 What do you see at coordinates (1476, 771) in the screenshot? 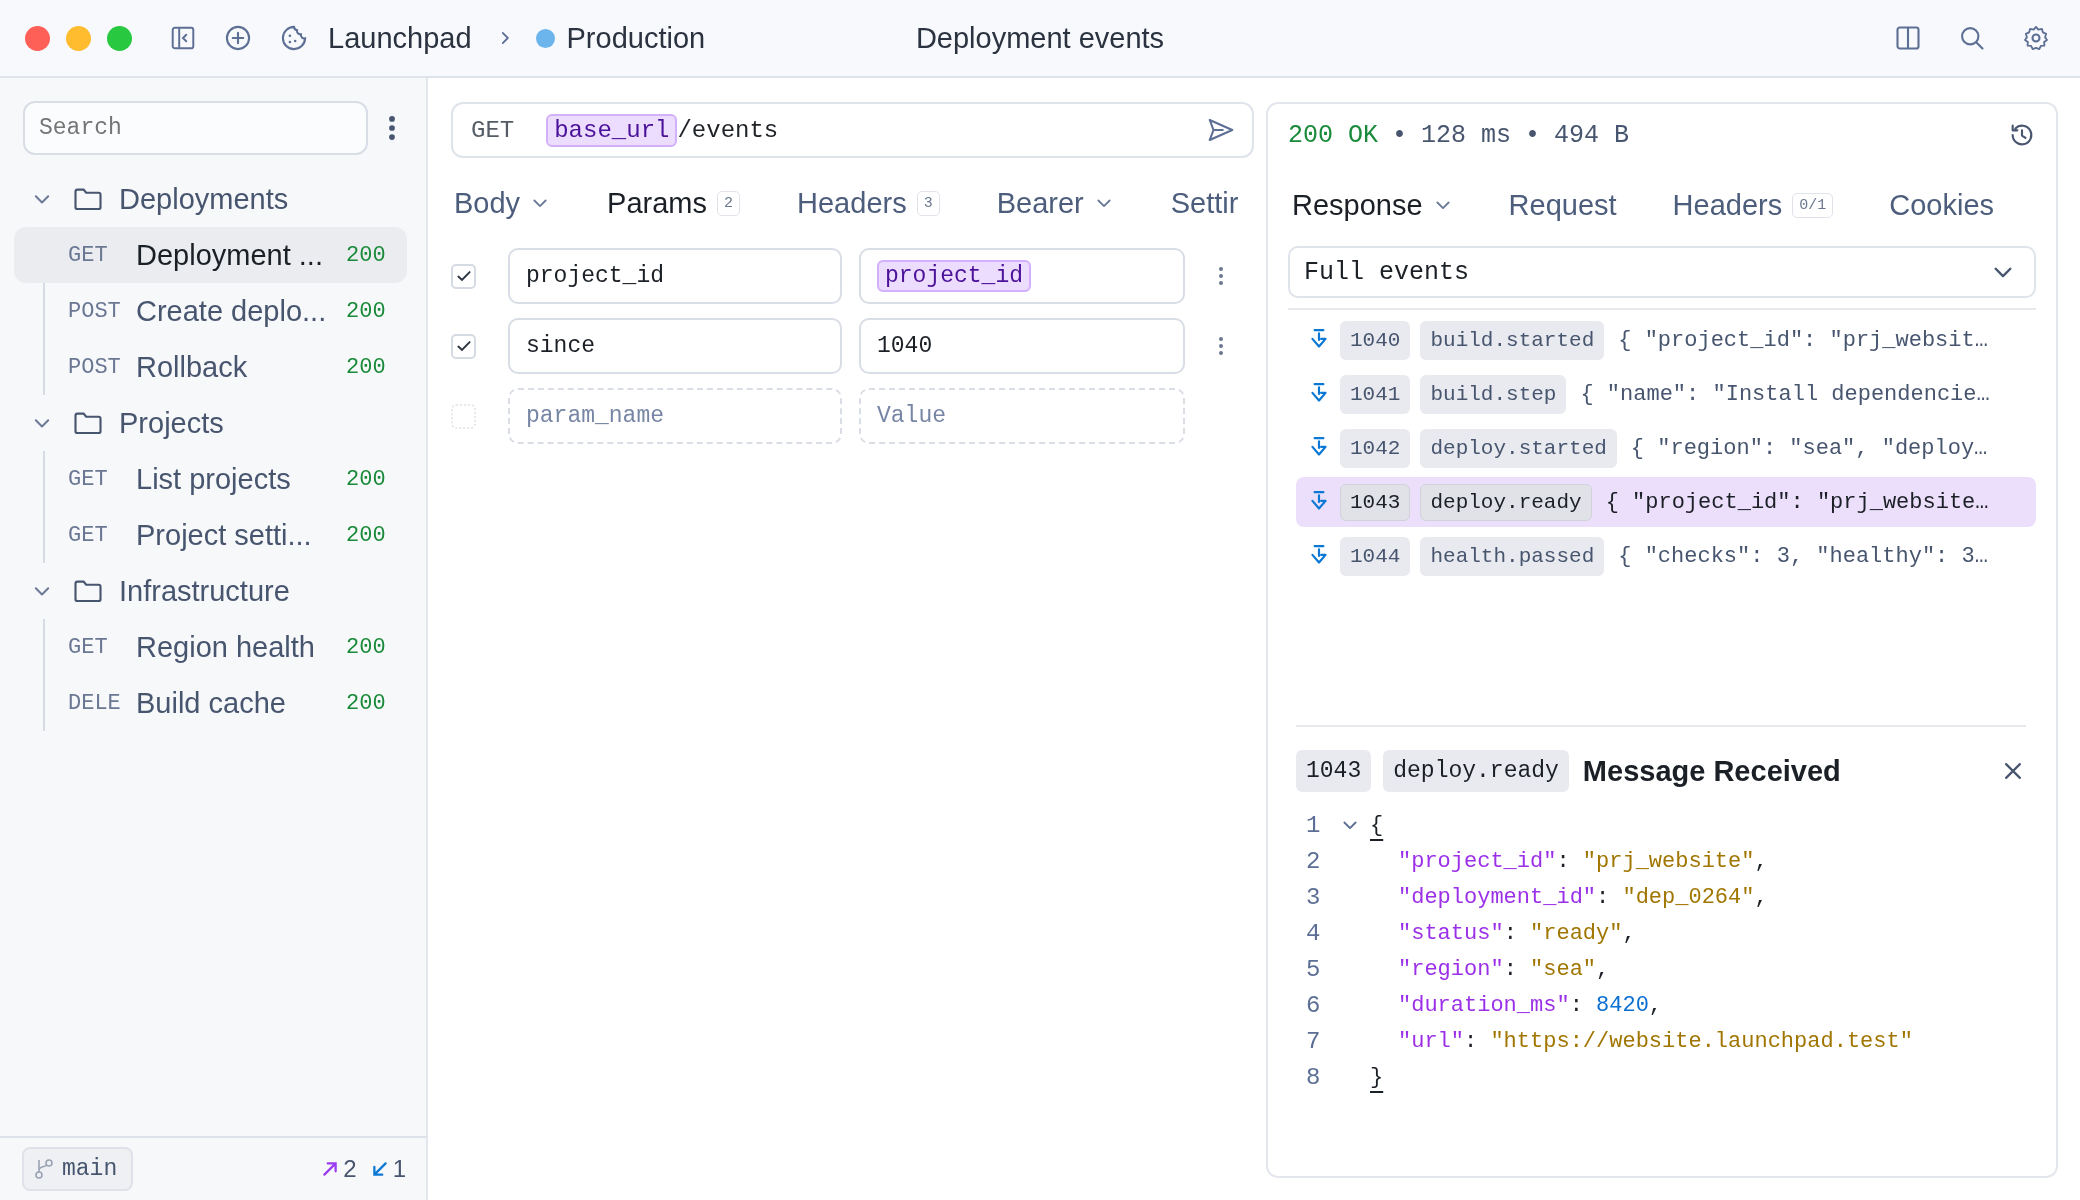
I see `event-name: deploy.ready` at bounding box center [1476, 771].